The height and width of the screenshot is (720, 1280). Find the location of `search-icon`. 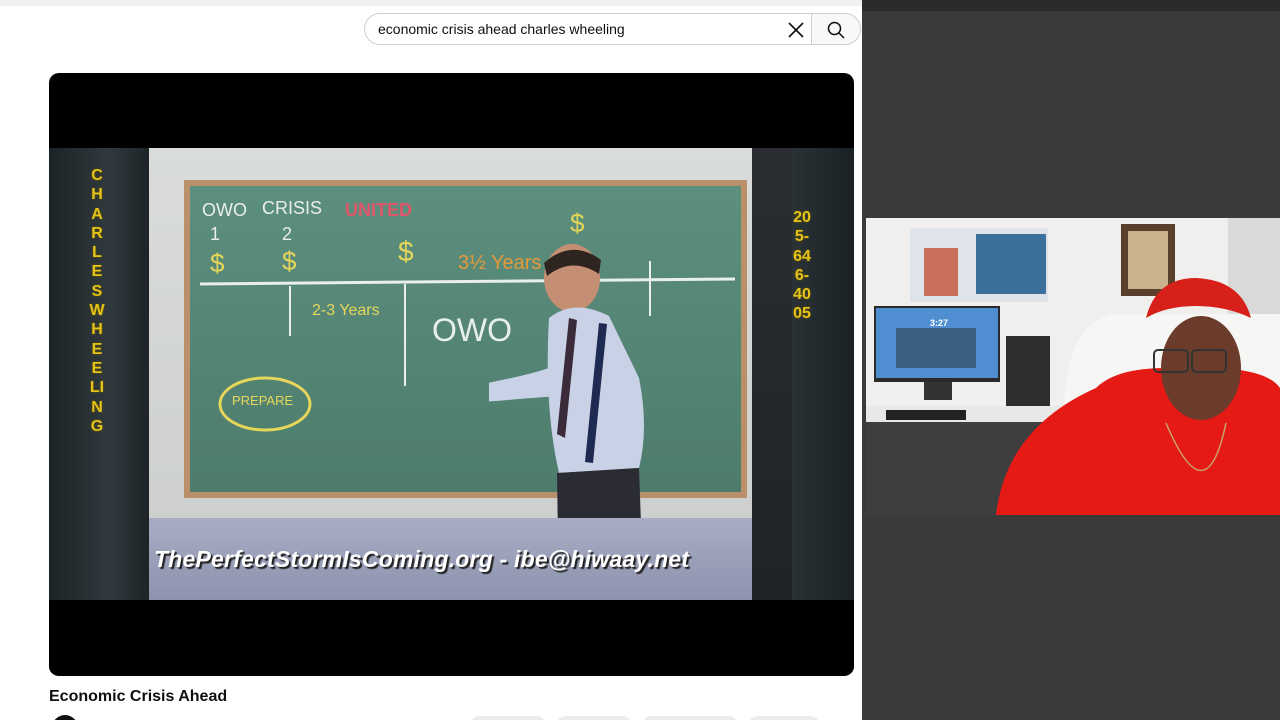

search-icon is located at coordinates (836, 30).